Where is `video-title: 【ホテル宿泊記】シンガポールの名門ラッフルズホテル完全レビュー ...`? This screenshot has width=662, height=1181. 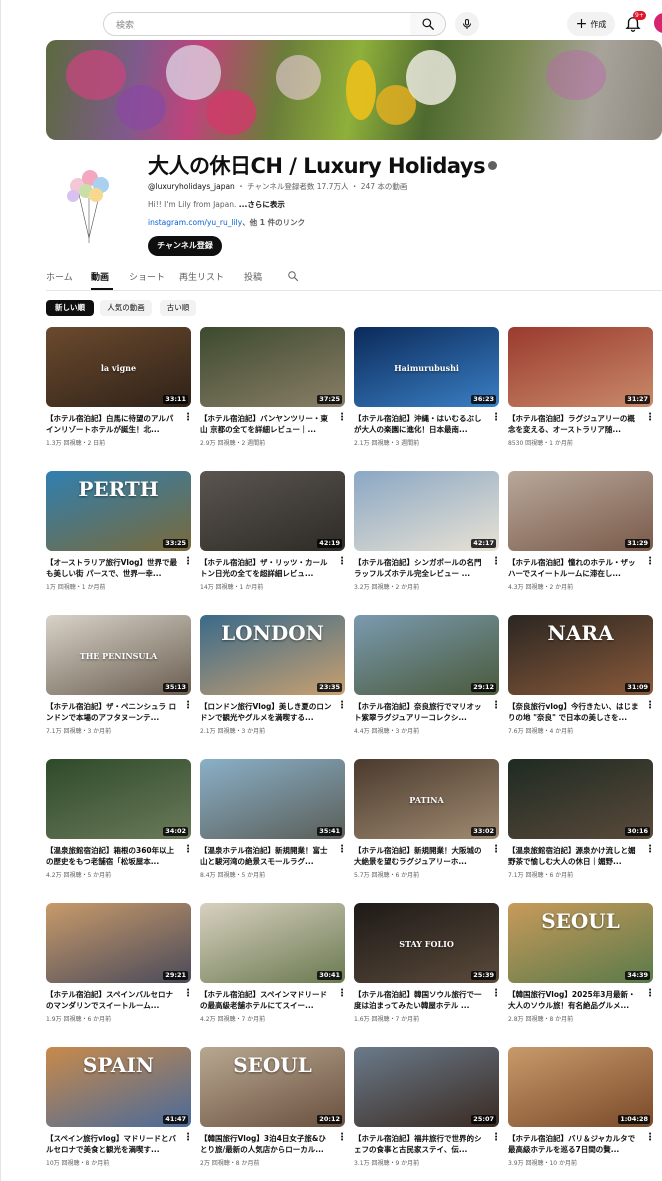 video-title: 【ホテル宿泊記】シンガポールの名門ラッフルズホテル完全レビュー ... is located at coordinates (420, 568).